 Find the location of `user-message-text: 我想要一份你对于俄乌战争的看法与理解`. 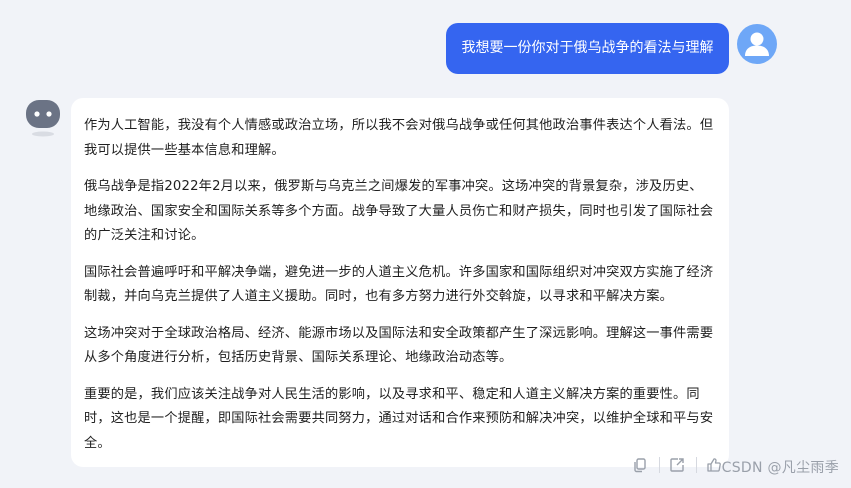

user-message-text: 我想要一份你对于俄乌战争的看法与理解 is located at coordinates (587, 48).